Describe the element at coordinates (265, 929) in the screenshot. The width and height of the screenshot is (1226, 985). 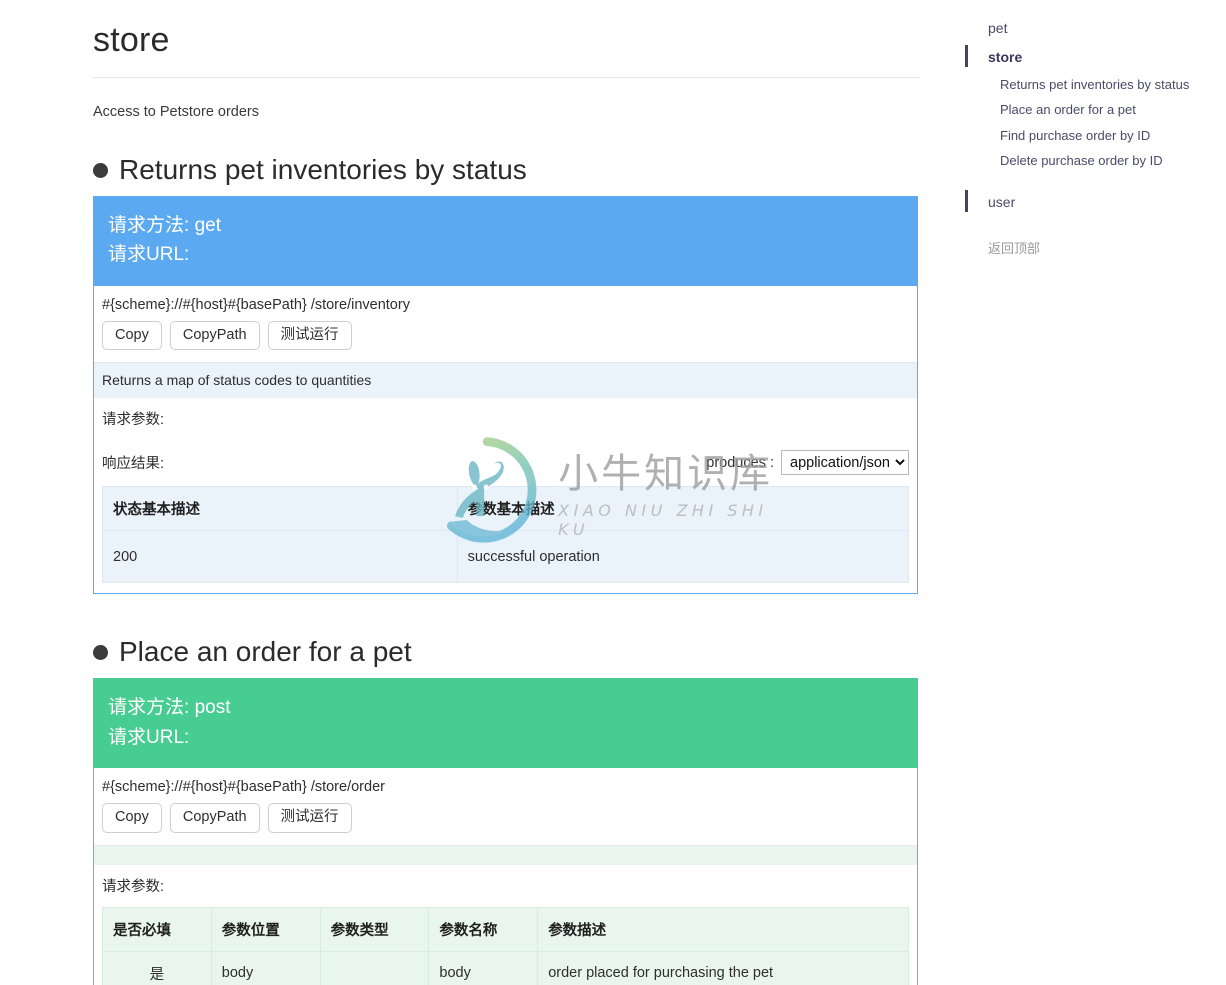
I see `col-param-in: 参数位置` at that location.